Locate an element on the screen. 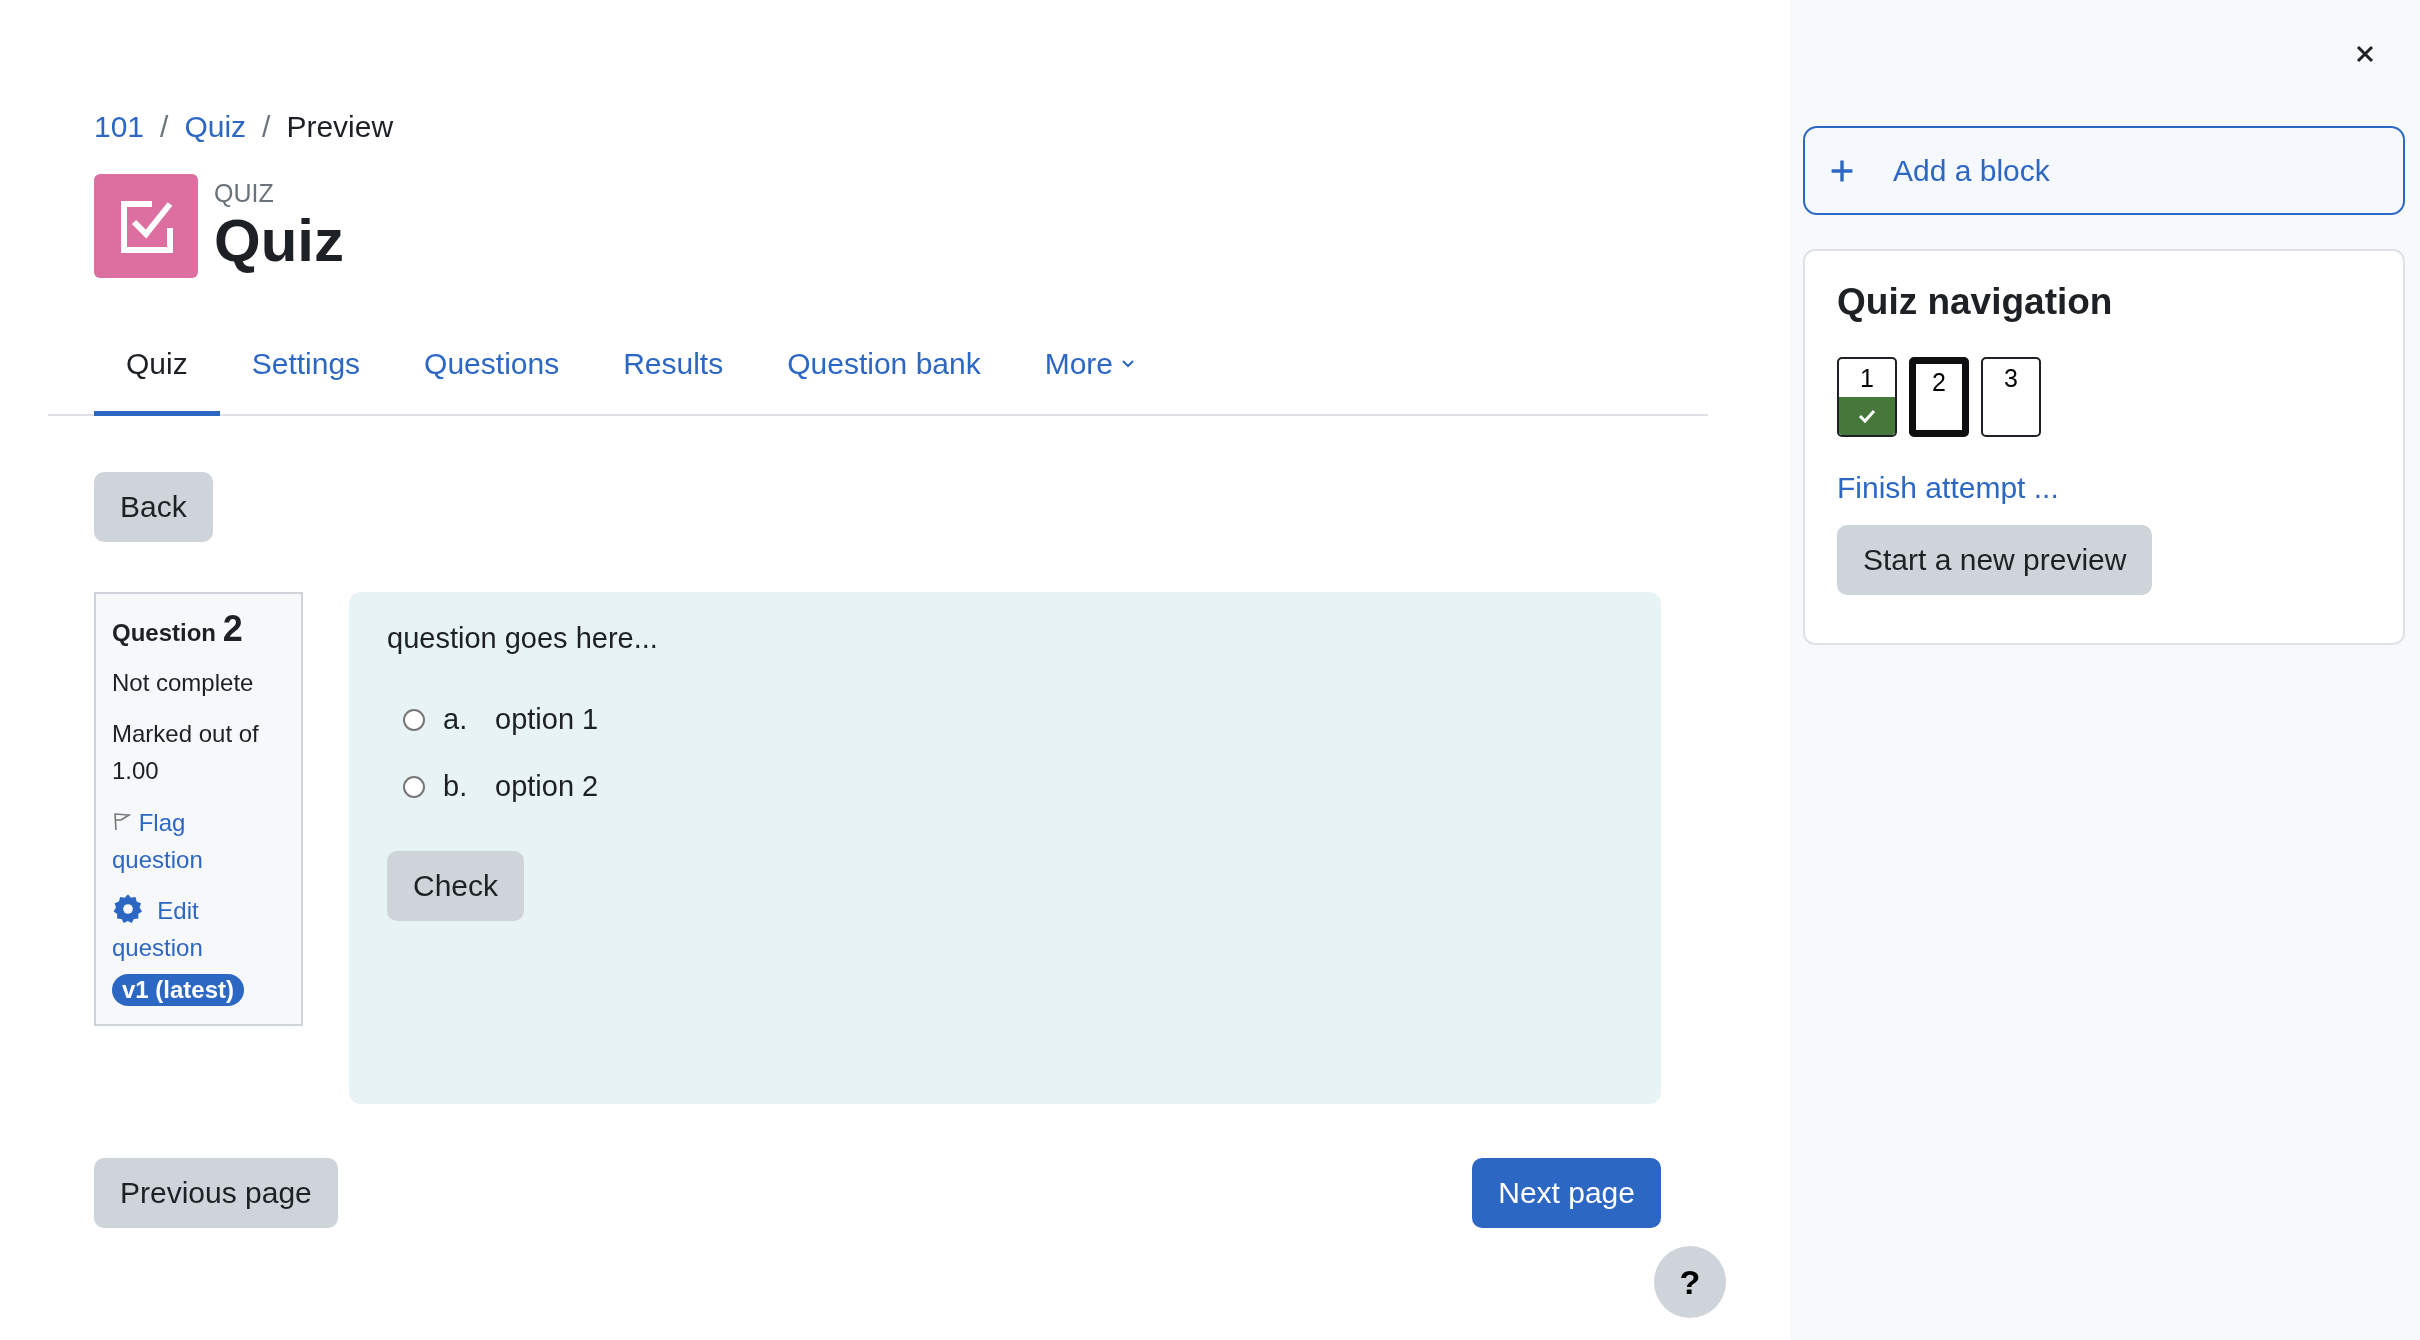 This screenshot has height=1340, width=2420. add-block-button: Add a block is located at coordinates (2104, 170).